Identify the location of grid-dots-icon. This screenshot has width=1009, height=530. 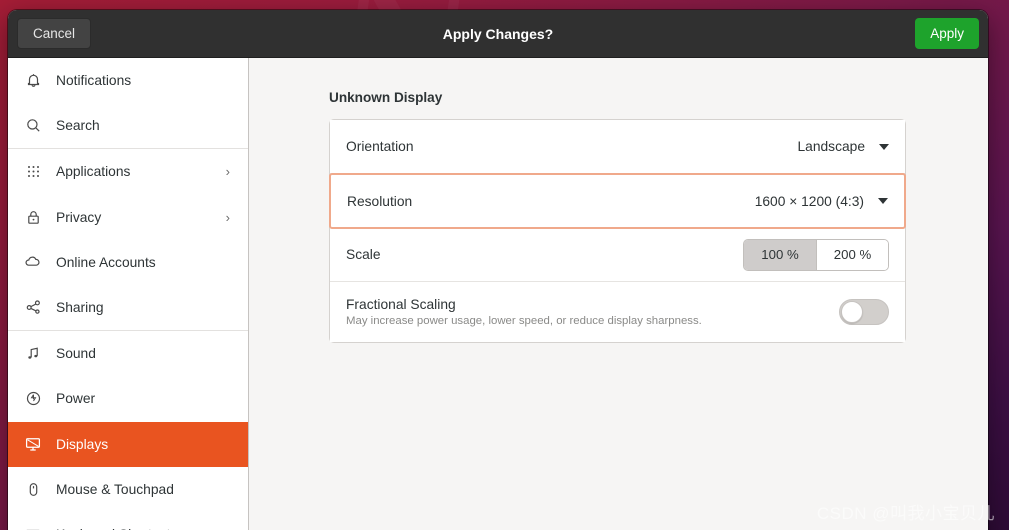
(33, 171).